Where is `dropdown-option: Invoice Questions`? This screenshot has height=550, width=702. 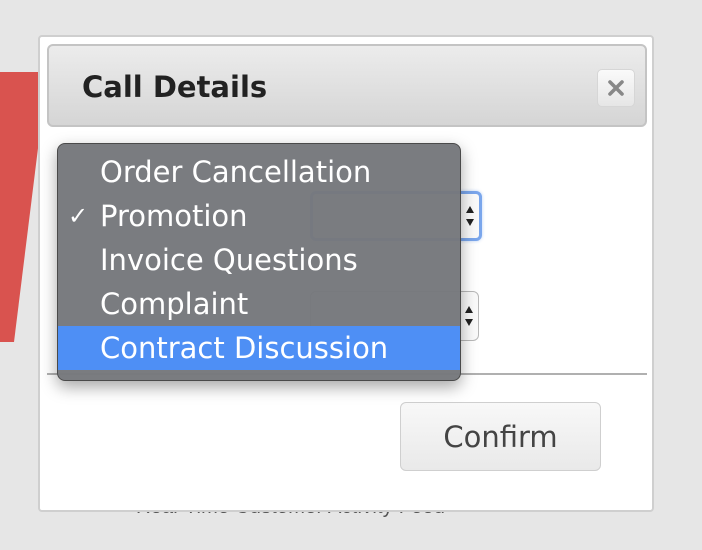 dropdown-option: Invoice Questions is located at coordinates (259, 260).